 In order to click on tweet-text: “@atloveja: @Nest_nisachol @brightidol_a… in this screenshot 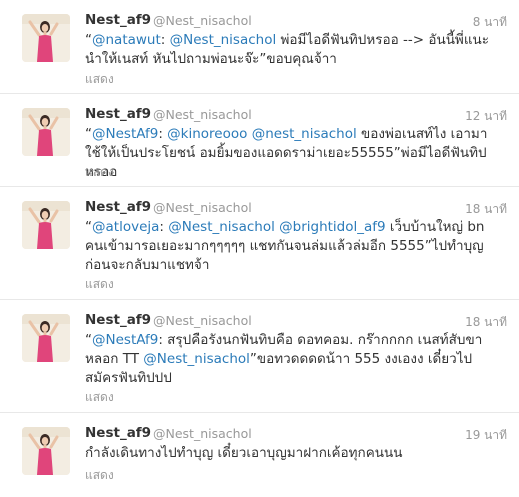, I will do `click(287, 246)`.